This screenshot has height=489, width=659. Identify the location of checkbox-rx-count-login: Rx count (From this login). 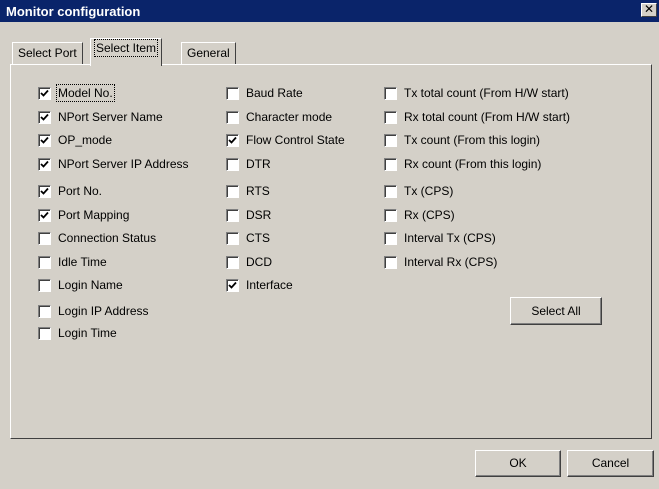
(462, 164).